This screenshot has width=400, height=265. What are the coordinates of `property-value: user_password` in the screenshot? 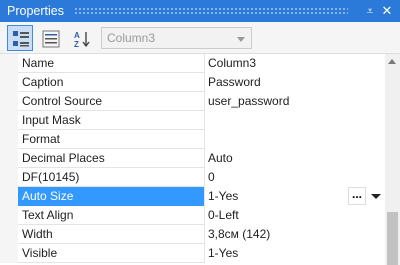 It's located at (295, 101).